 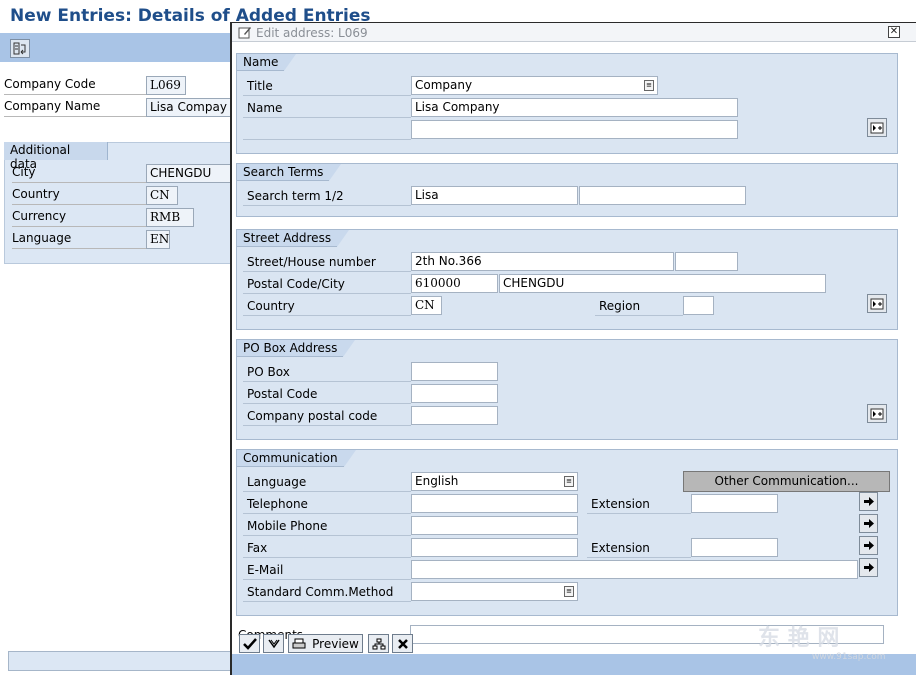 I want to click on more-pobox-fields-button, so click(x=877, y=413).